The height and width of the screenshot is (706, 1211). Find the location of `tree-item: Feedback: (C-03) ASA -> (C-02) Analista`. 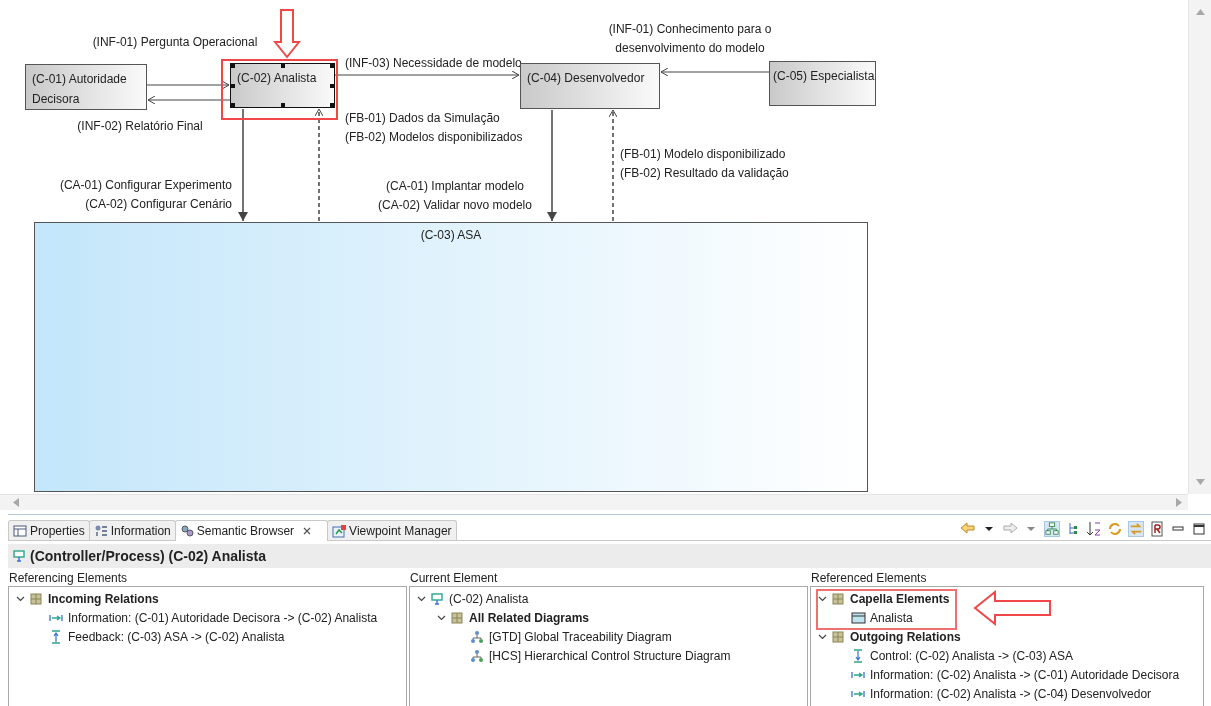

tree-item: Feedback: (C-03) ASA -> (C-02) Analista is located at coordinates (176, 636).